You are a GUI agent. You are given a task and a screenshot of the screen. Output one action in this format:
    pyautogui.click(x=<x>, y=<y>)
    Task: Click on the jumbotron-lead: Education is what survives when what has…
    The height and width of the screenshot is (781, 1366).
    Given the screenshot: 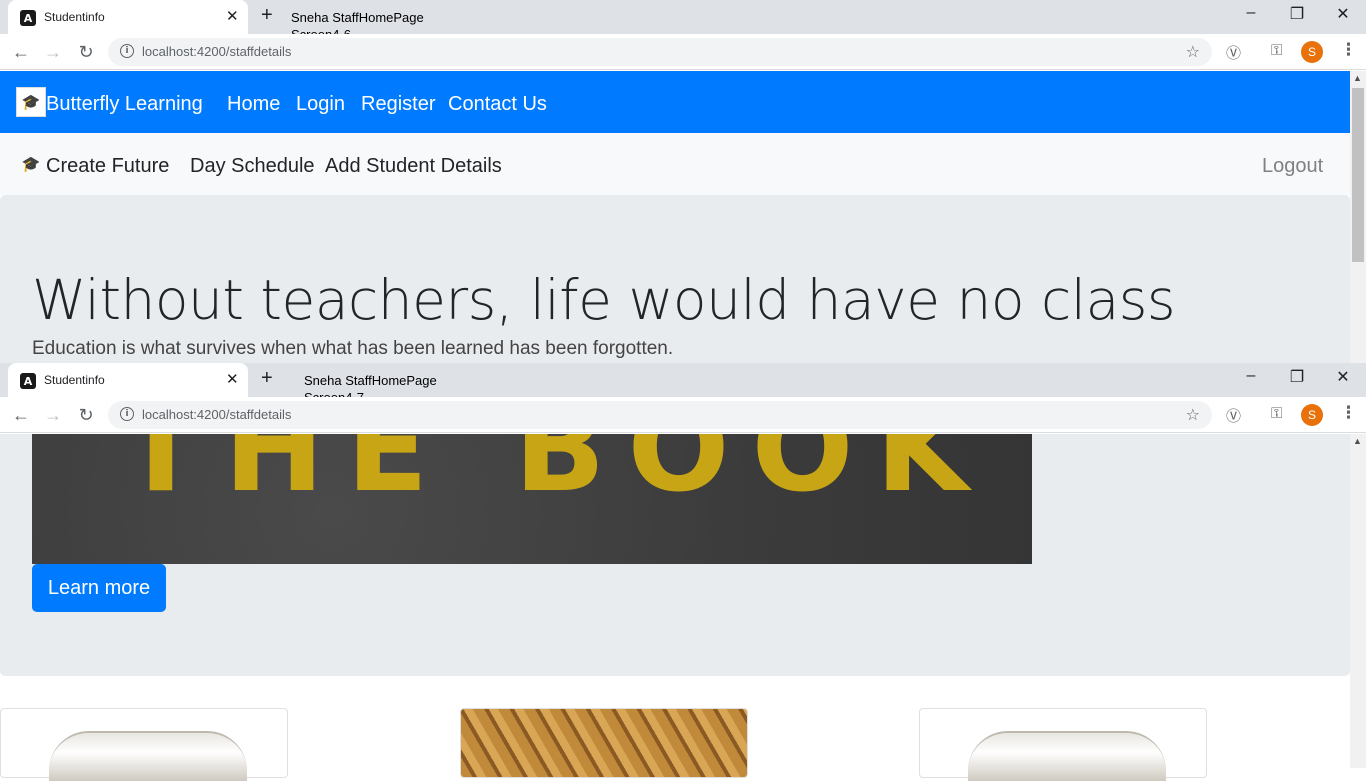 What is the action you would take?
    pyautogui.click(x=353, y=348)
    